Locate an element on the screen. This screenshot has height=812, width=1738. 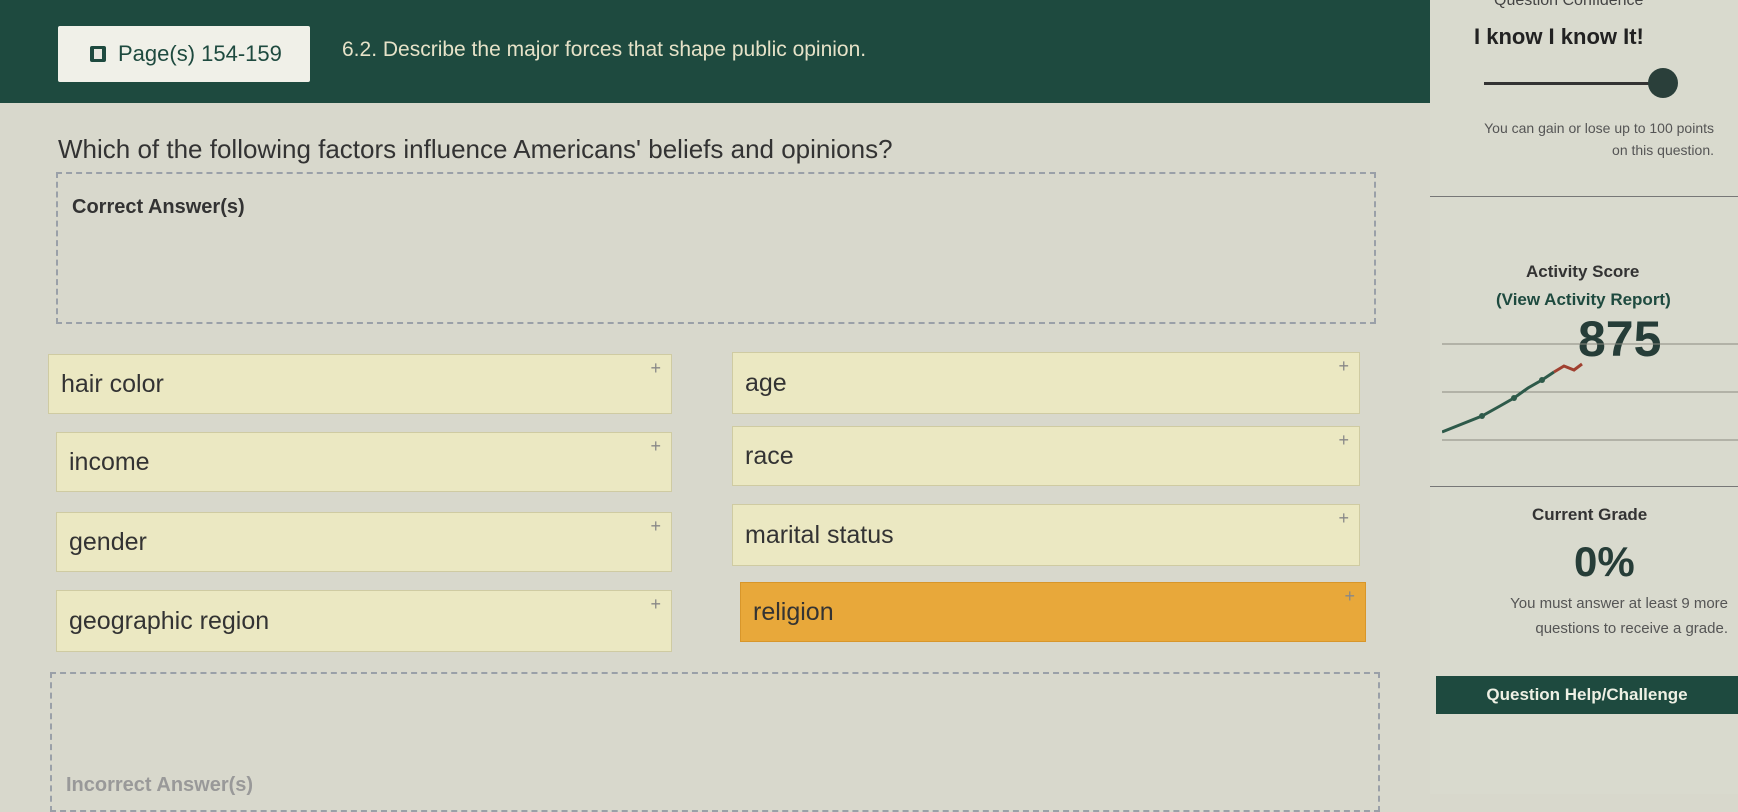
answer-option-label: hair color is located at coordinates (112, 383).